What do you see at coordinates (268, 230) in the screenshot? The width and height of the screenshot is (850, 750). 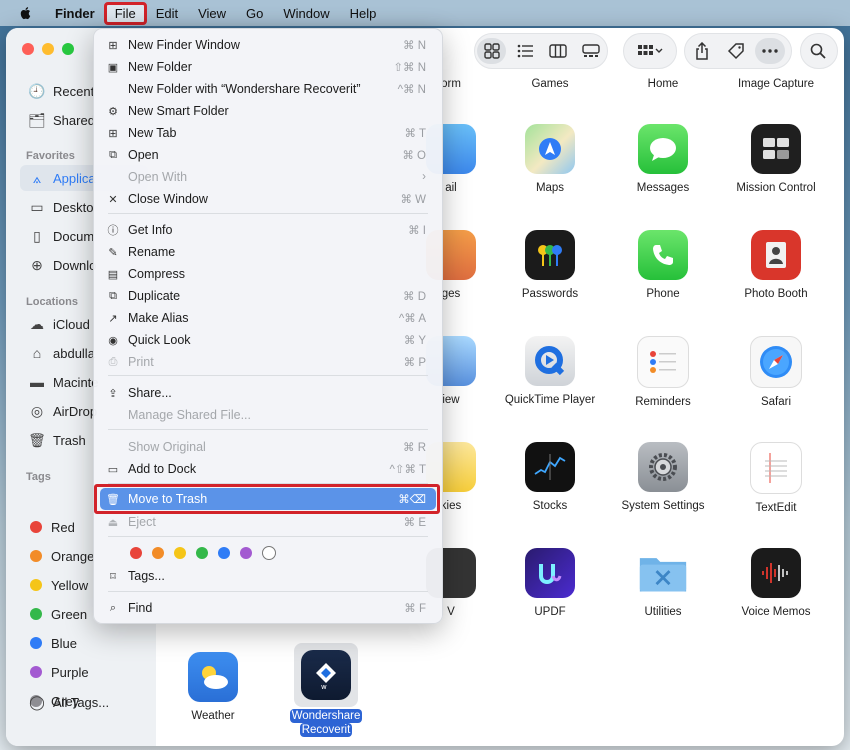 I see `menu-get-info: ⓘ Get Info ⌘ I` at bounding box center [268, 230].